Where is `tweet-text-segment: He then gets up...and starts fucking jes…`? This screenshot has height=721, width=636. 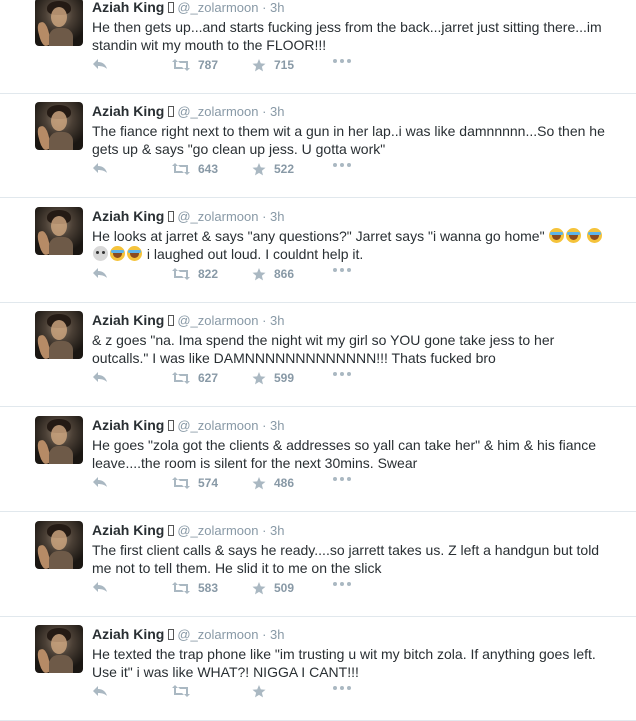 tweet-text-segment: He then gets up...and starts fucking jes… is located at coordinates (347, 36).